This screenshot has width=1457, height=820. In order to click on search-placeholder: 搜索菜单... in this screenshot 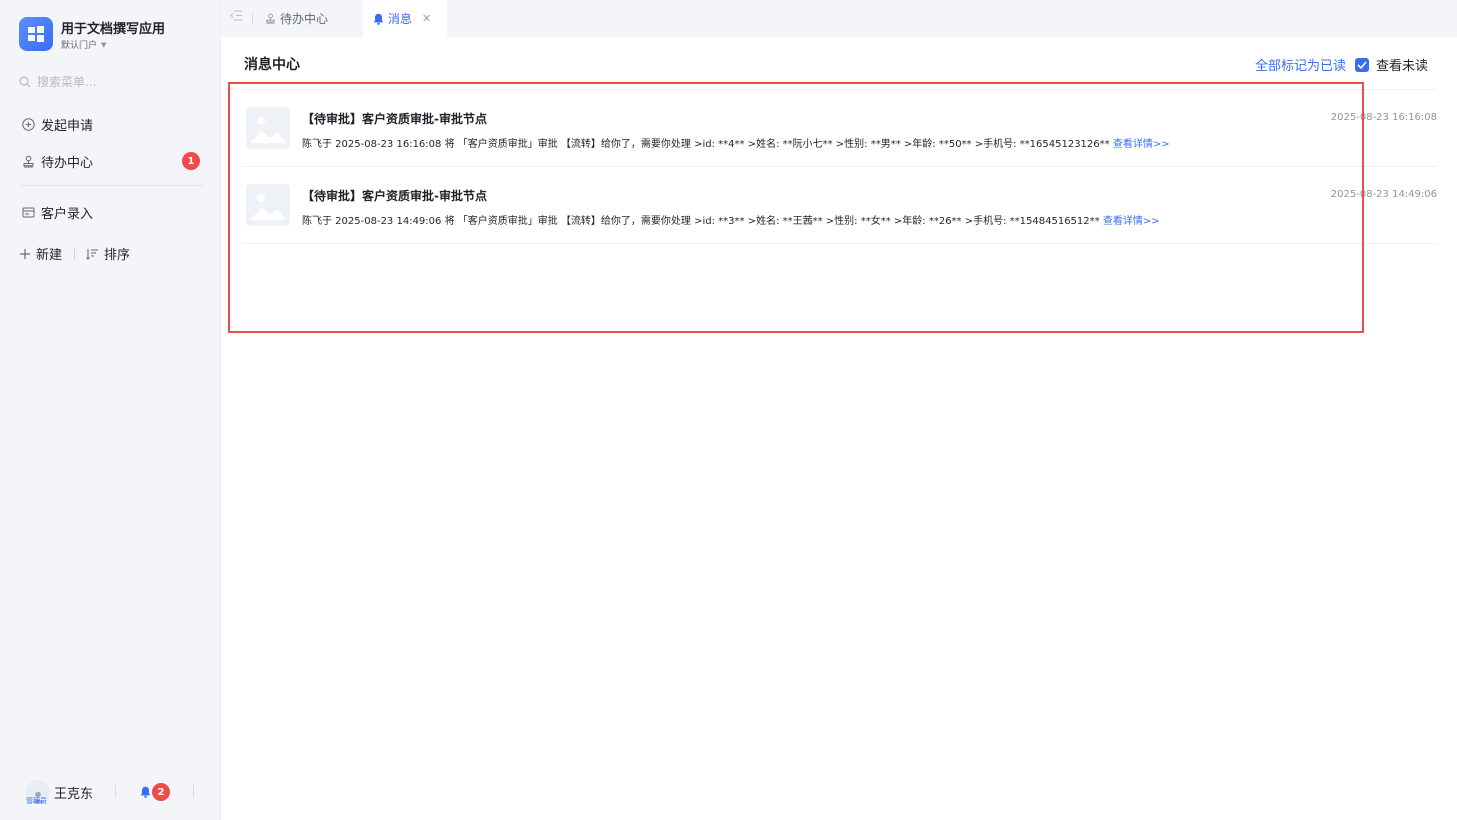, I will do `click(67, 82)`.